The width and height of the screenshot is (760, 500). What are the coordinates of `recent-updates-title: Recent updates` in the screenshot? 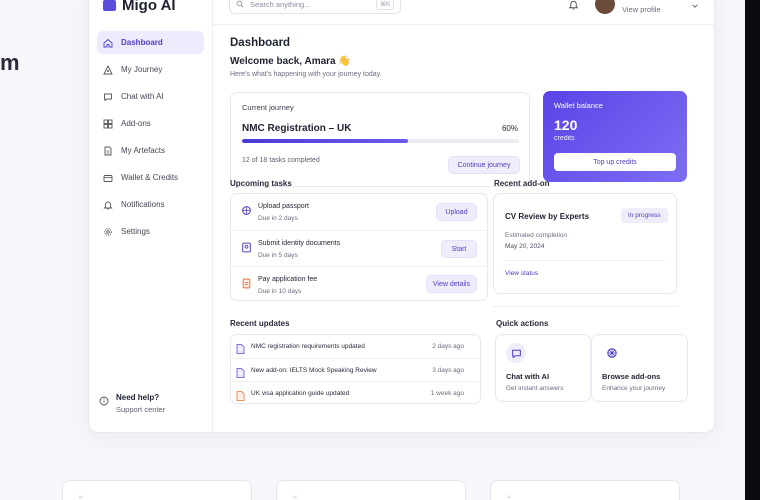 It's located at (260, 323).